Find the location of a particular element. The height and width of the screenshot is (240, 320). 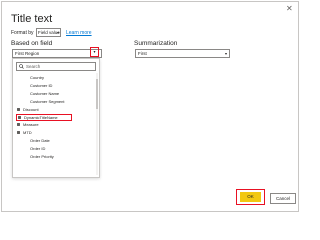

list-item-label: Order ID is located at coordinates (38, 148).